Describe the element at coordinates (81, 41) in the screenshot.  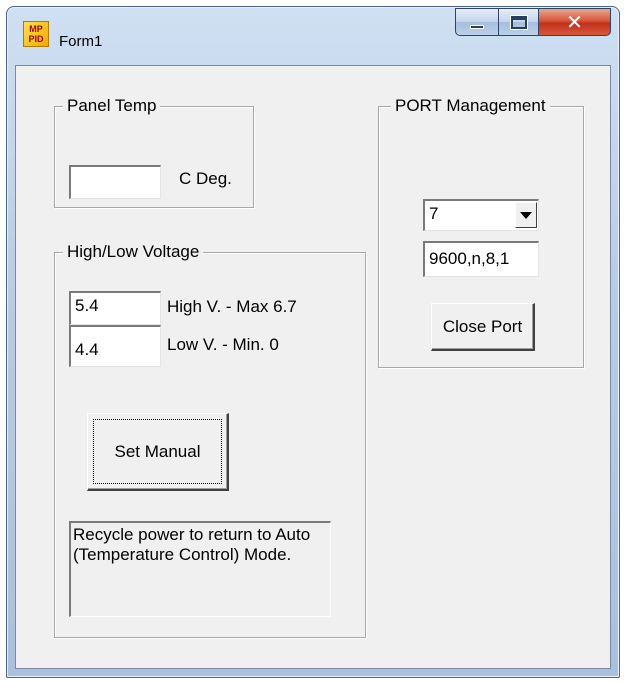
I see `window-title: Form1` at that location.